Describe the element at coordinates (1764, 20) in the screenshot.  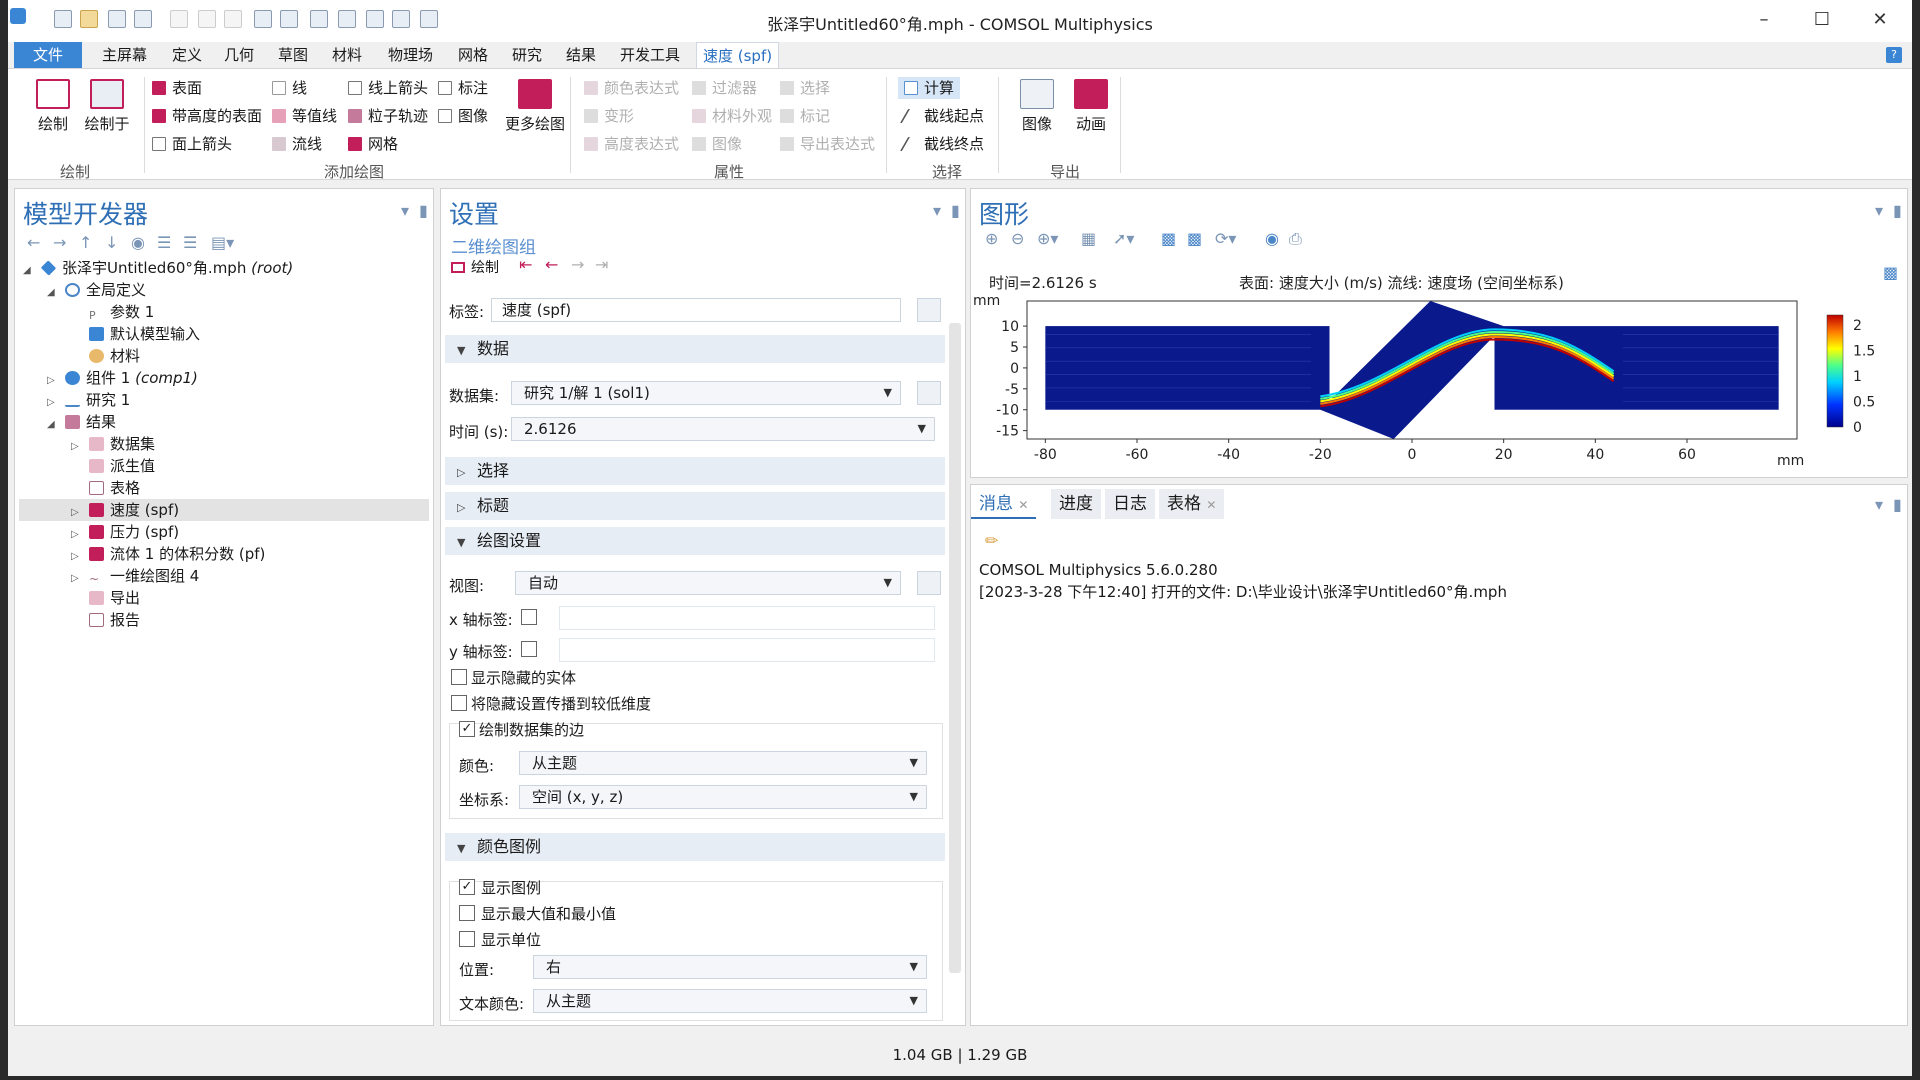
I see `minimize-button: –` at that location.